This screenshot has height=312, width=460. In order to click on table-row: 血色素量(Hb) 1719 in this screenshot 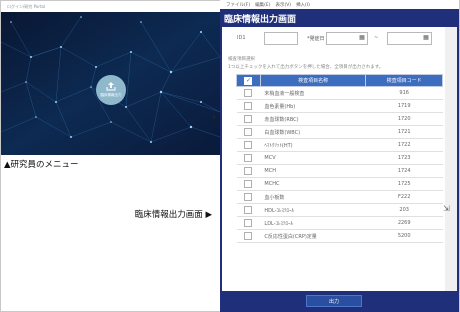, I will do `click(339, 106)`.